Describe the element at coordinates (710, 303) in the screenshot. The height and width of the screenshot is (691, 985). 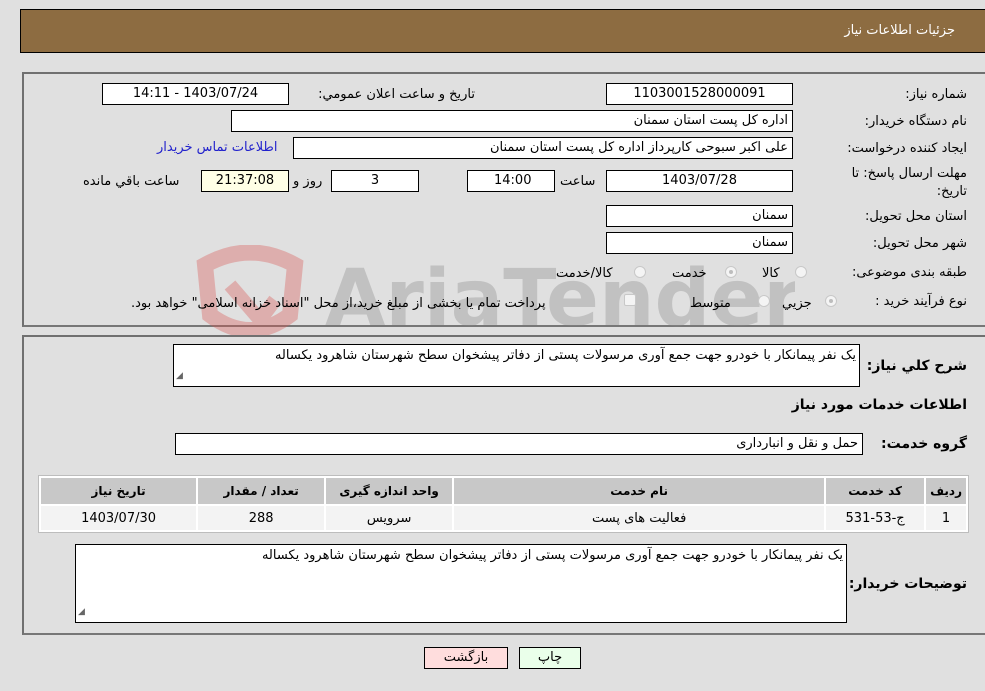
I see `process-option-medium: متوسط` at that location.